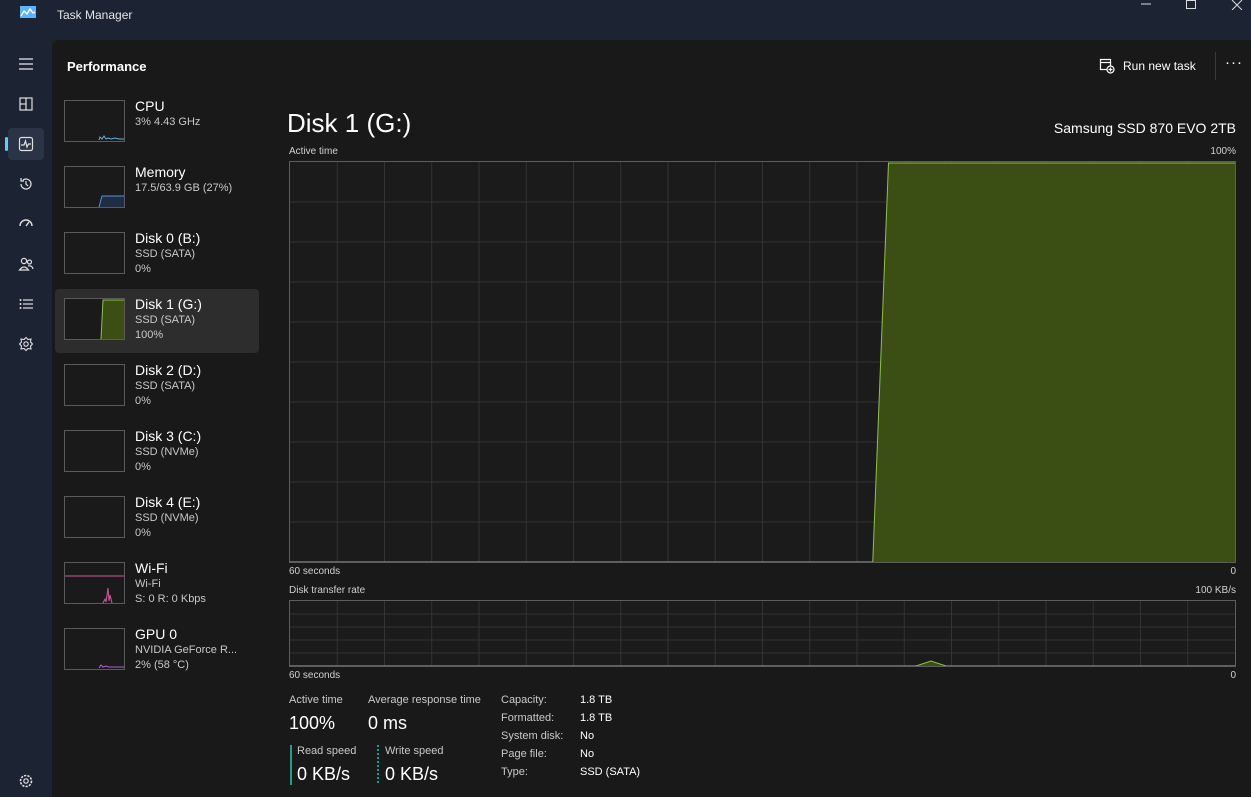 This screenshot has width=1251, height=797. I want to click on transfer-graph-max: 100 KB/s, so click(1215, 590).